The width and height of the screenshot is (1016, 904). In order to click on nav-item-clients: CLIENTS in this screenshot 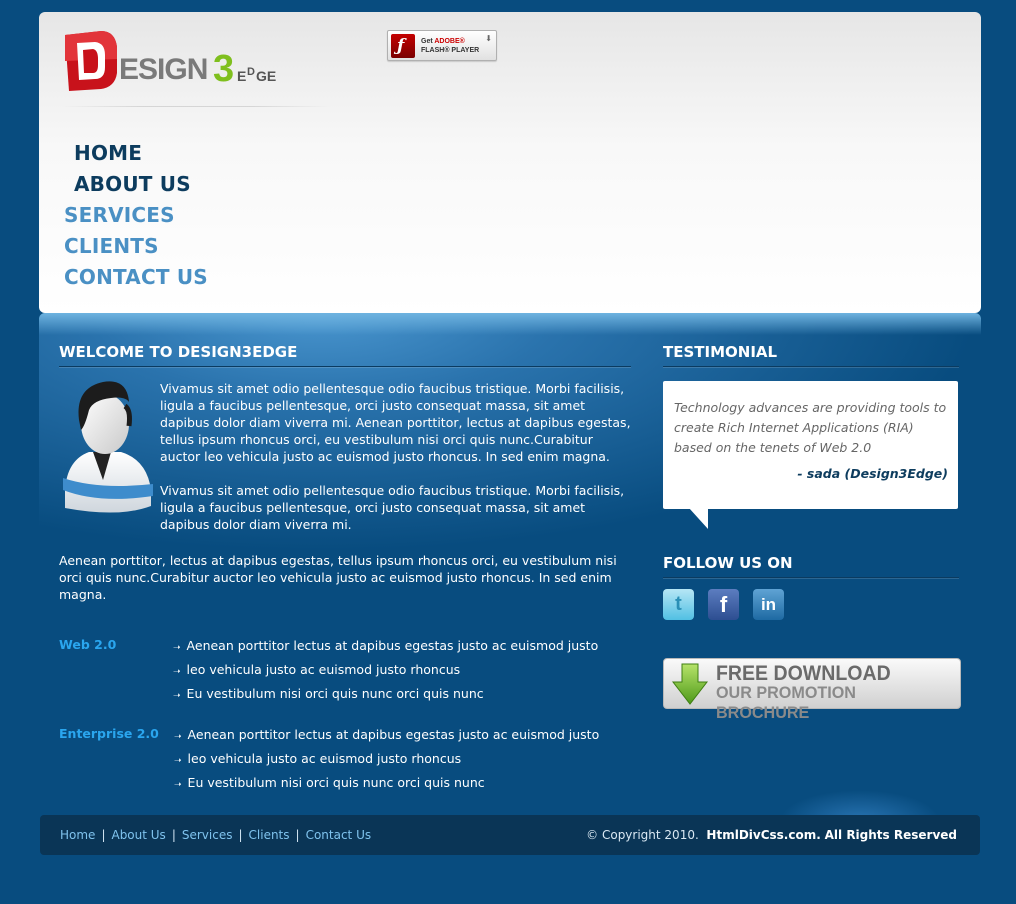, I will do `click(136, 246)`.